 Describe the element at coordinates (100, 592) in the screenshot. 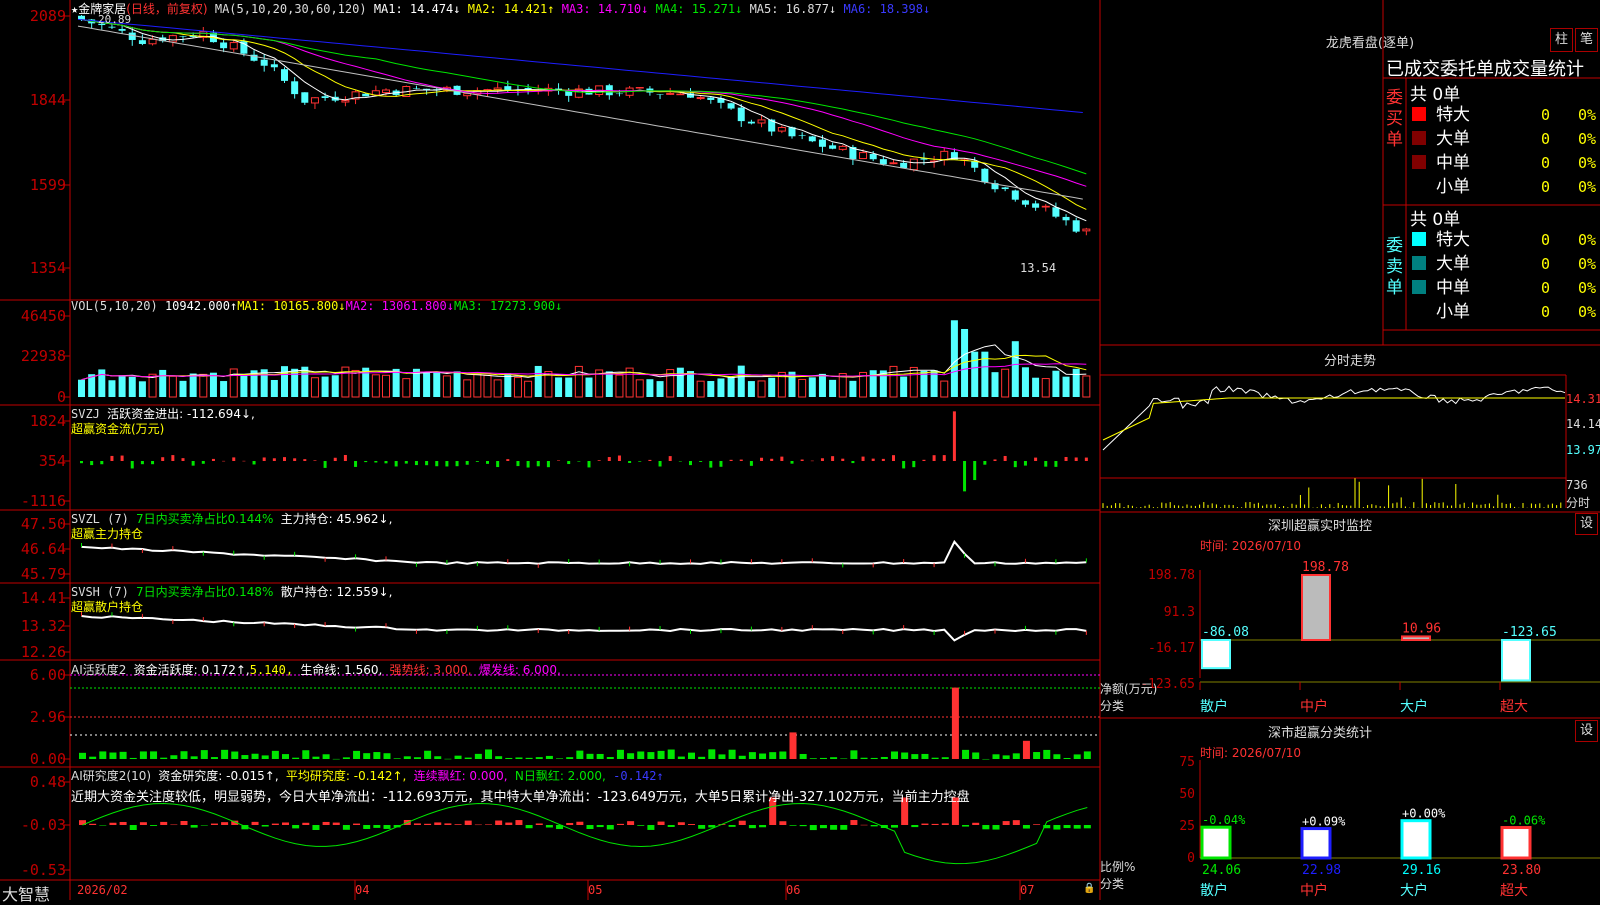

I see `svsh-name: SVSH (7)` at that location.